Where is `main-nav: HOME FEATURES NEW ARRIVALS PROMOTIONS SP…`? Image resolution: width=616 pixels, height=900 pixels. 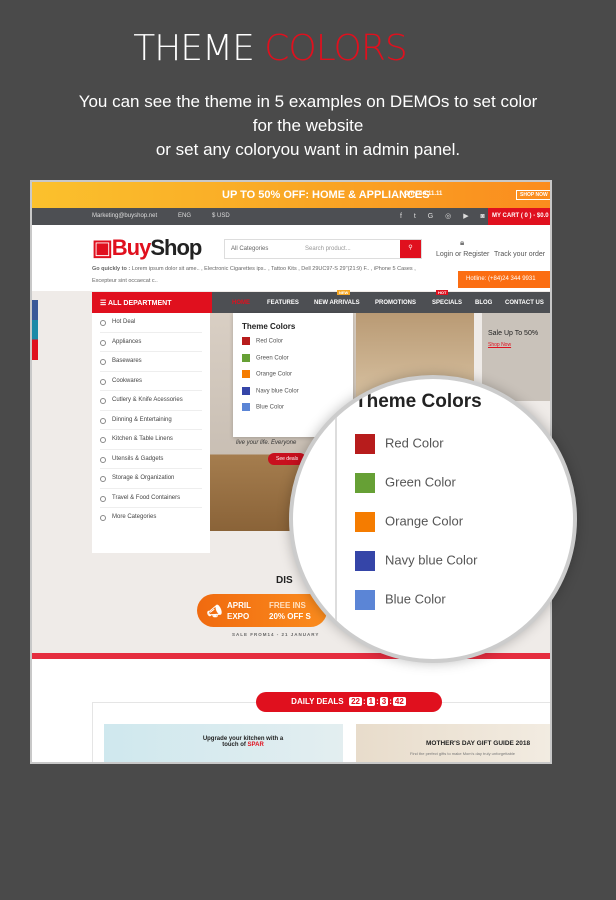
main-nav: HOME FEATURES NEW ARRIVALS PROMOTIONS SP… is located at coordinates (381, 301).